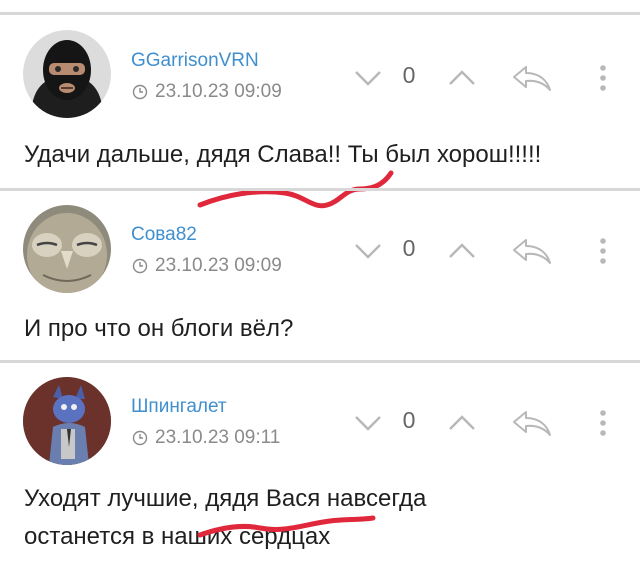  I want to click on balaclava-avatar, so click(67, 74).